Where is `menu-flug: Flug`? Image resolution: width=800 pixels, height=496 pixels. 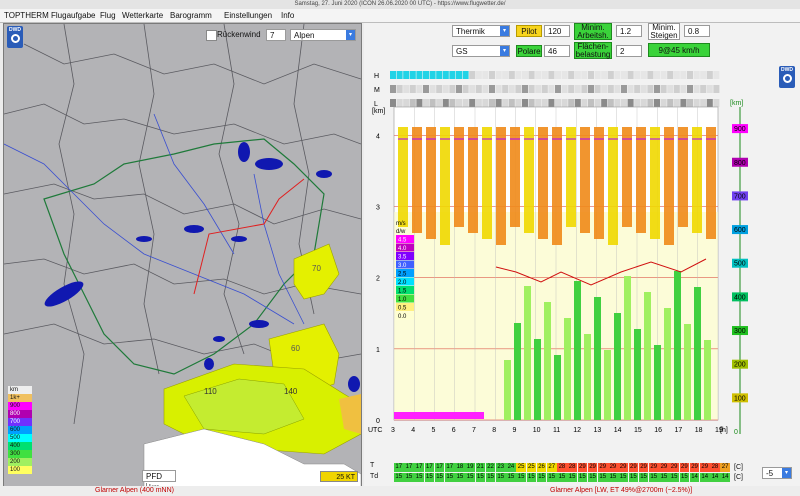 menu-flug: Flug is located at coordinates (108, 15).